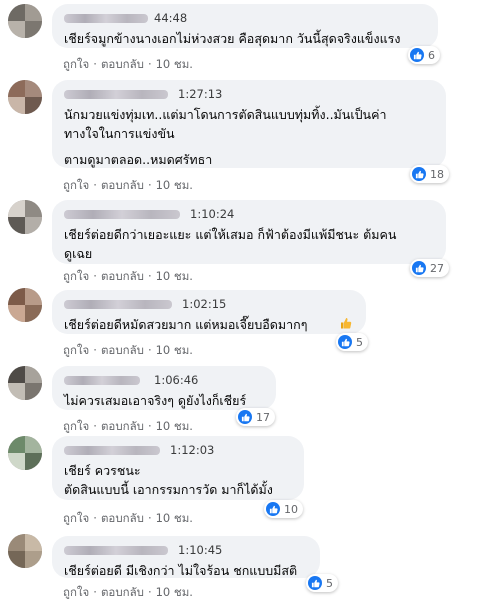 Image resolution: width=478 pixels, height=602 pixels. I want to click on reaction-number: 6, so click(431, 55).